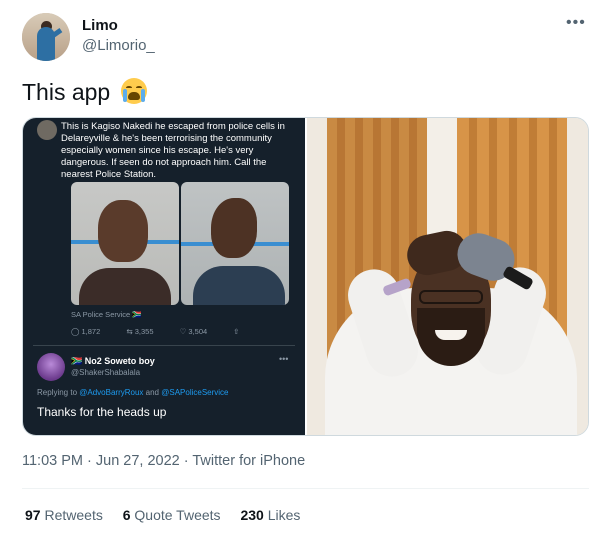 This screenshot has width=614, height=534. Describe the element at coordinates (236, 331) in the screenshot. I see `share-icon: ⇧` at that location.